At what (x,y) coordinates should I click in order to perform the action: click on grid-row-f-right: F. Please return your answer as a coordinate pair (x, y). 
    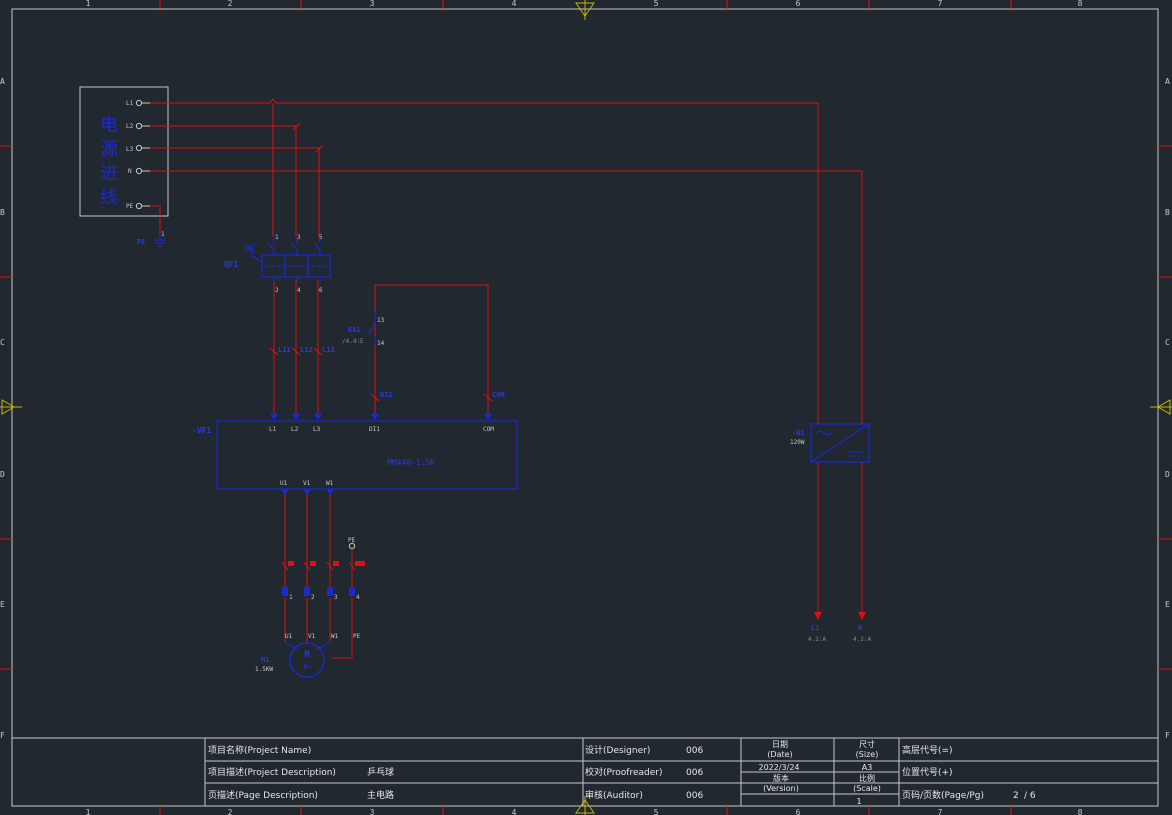
    Looking at the image, I should click on (1167, 735).